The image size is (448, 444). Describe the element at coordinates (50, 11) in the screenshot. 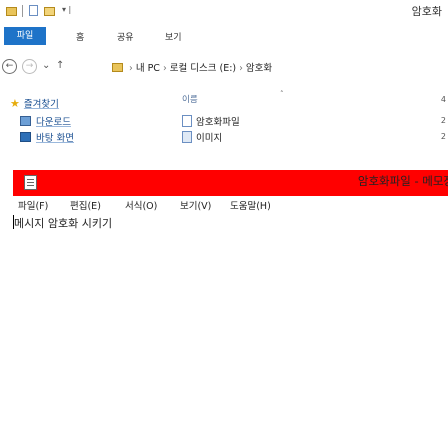

I see `new-folder-icon` at that location.